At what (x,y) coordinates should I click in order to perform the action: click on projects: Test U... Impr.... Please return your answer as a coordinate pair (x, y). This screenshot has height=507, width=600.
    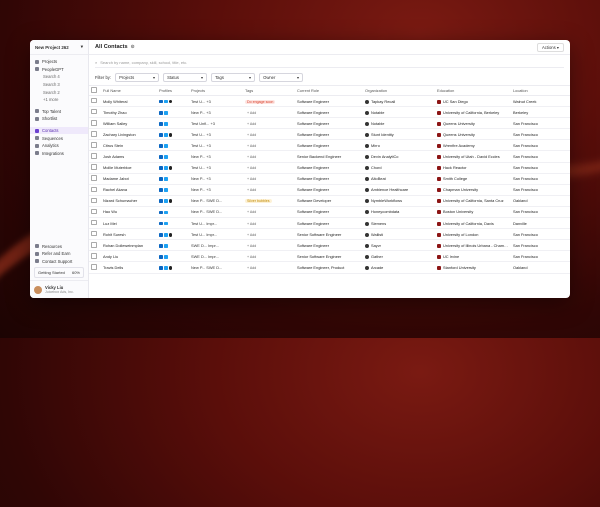
    Looking at the image, I should click on (216, 234).